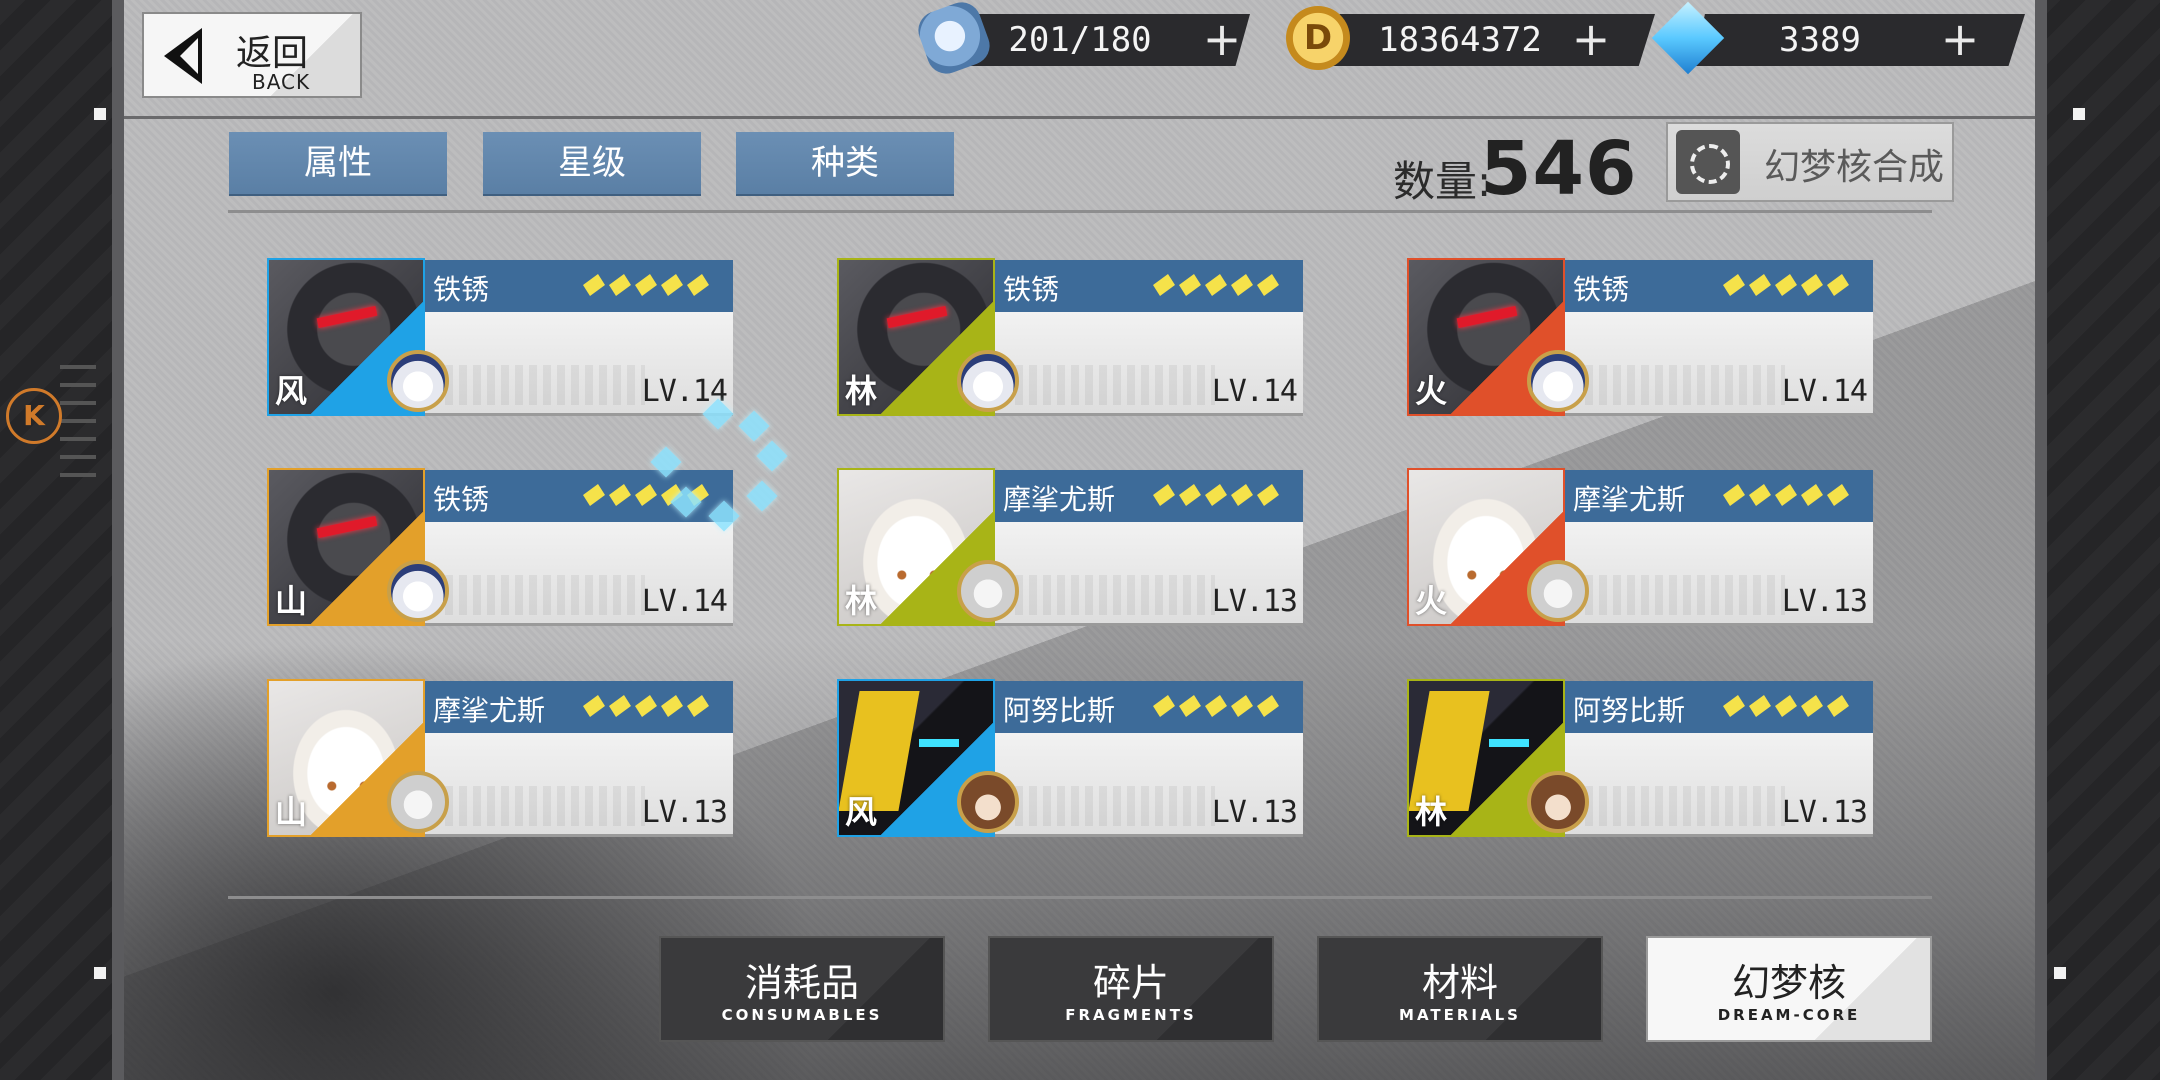 This screenshot has height=1080, width=2160. Describe the element at coordinates (1810, 162) in the screenshot. I see `dream-core-synth-button: 幻梦核合成` at that location.